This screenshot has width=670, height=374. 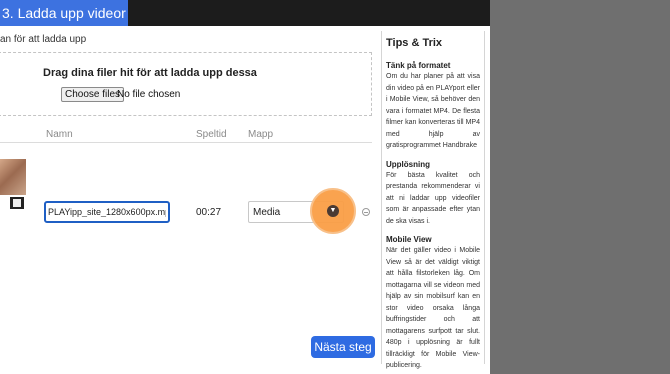 I want to click on step-tab-upload-videos: 3. Ladda upp videor, so click(x=64, y=13).